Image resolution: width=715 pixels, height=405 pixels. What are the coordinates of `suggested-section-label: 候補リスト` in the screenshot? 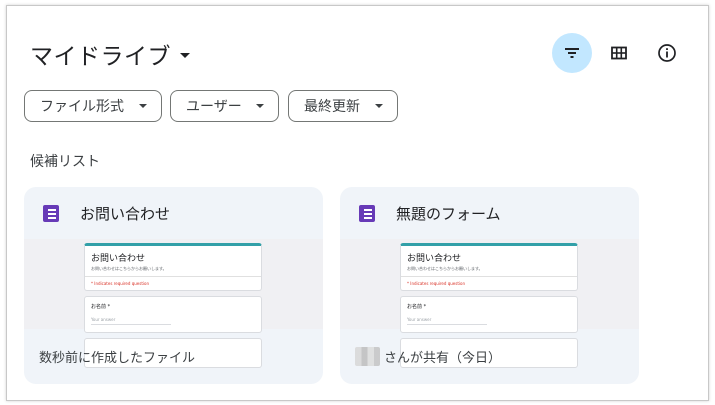 It's located at (65, 162).